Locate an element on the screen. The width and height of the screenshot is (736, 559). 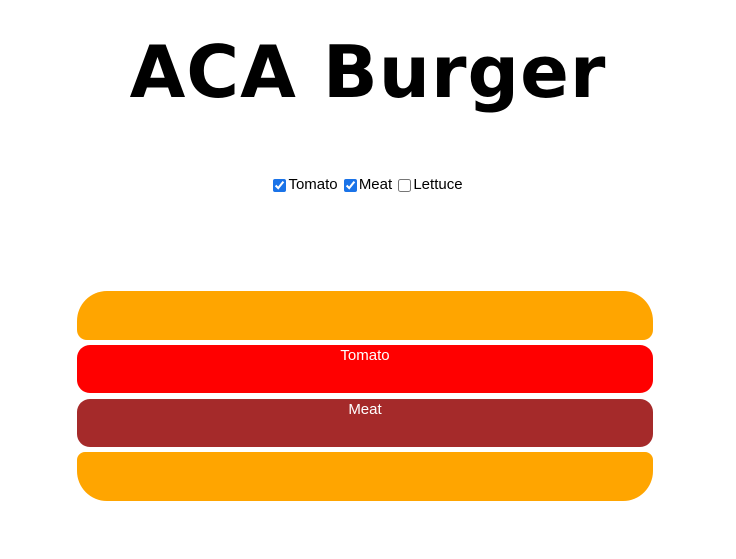
topping-option-meat: Meat is located at coordinates (368, 185).